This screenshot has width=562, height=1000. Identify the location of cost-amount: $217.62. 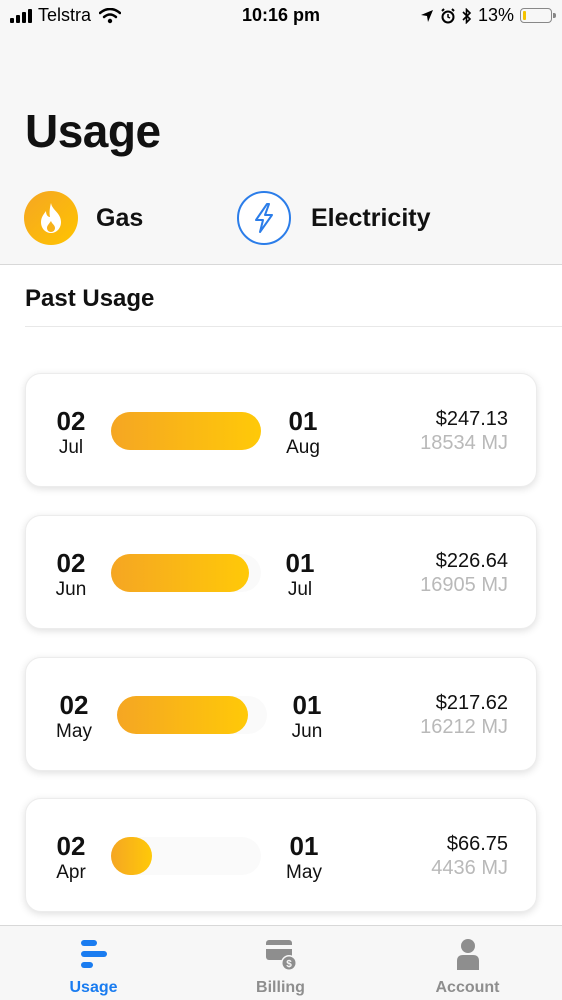
(471, 703).